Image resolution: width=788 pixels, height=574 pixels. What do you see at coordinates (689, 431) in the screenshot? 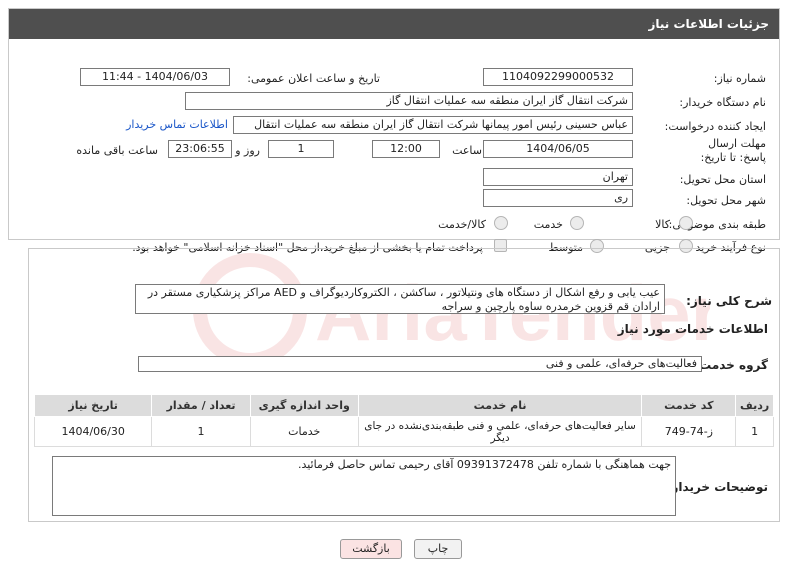
I see `cell-code: ز-74-749` at bounding box center [689, 431].